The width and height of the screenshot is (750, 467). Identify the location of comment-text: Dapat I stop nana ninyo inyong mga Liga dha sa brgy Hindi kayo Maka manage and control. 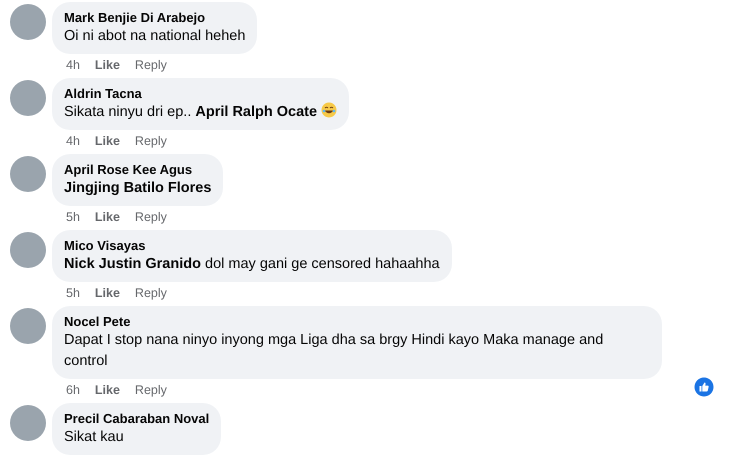
(334, 351).